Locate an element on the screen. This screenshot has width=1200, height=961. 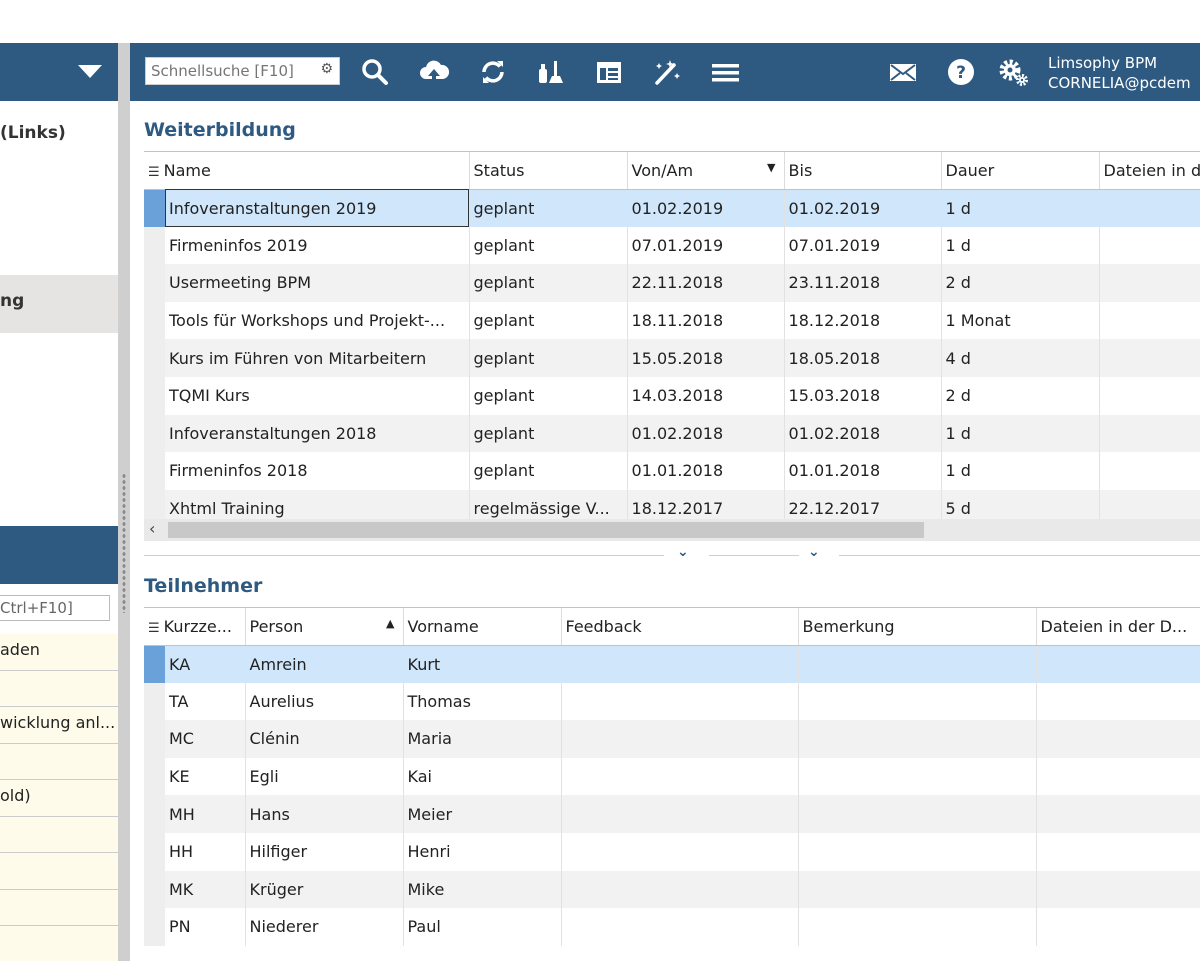
table-cell: Krüger is located at coordinates (324, 889).